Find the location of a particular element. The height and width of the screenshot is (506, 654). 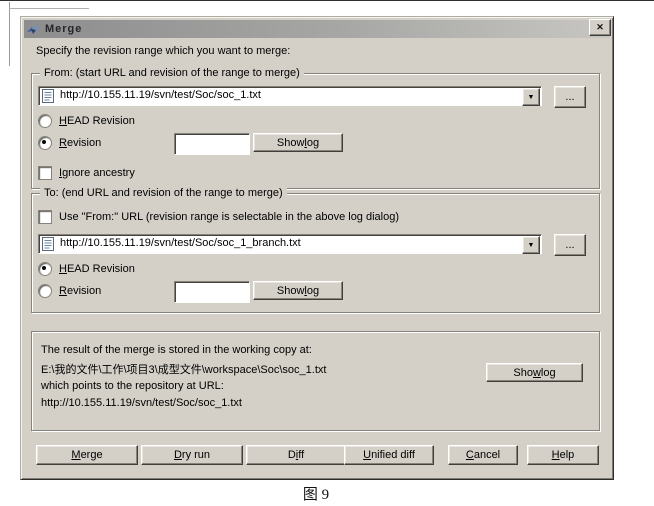

from-revision-input is located at coordinates (212, 144).